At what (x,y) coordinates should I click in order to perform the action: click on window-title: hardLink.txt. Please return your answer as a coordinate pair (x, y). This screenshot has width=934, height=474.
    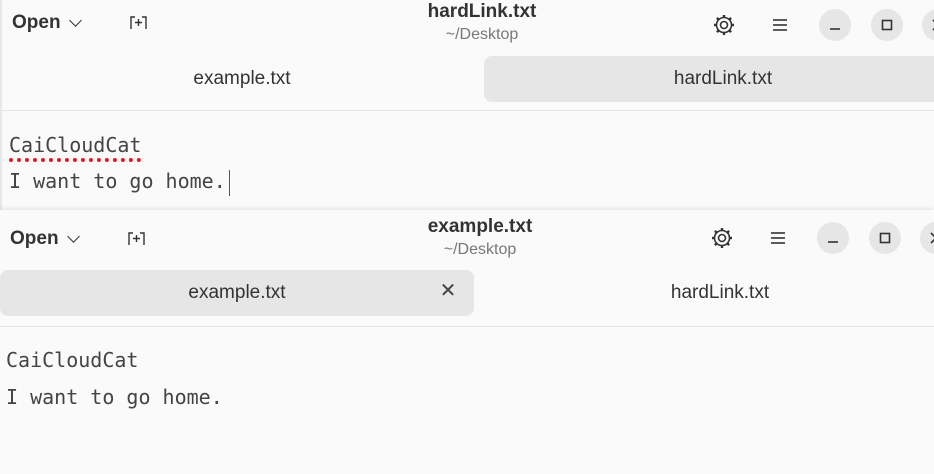
    Looking at the image, I should click on (482, 11).